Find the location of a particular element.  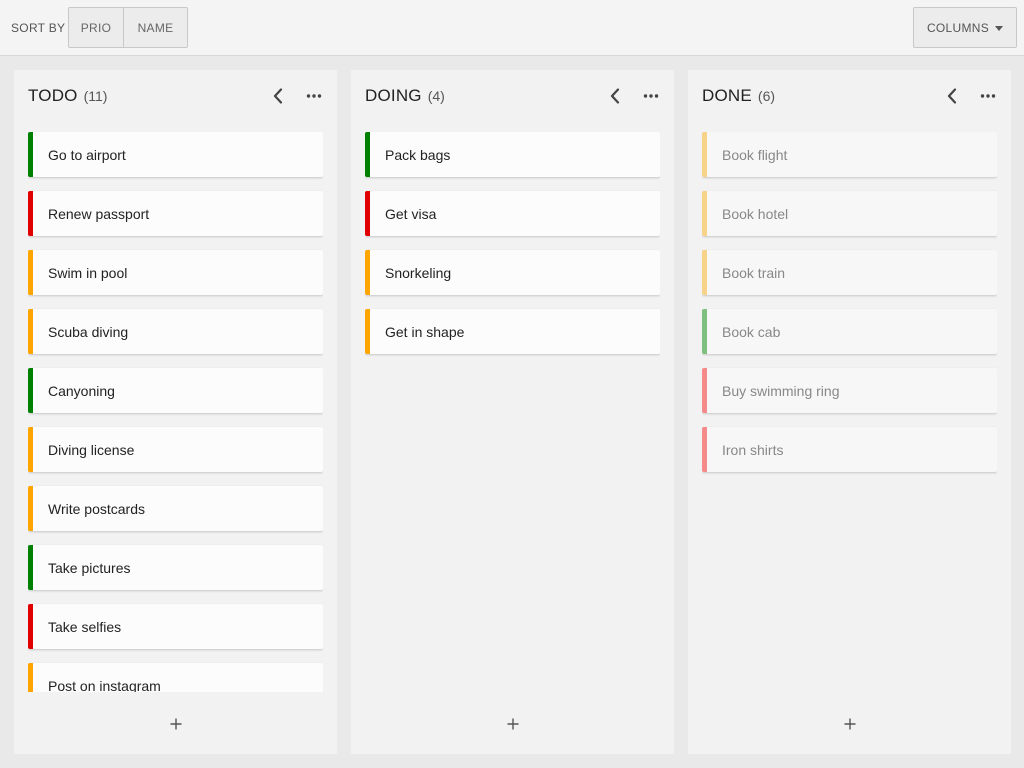

task-card: Post on instagram is located at coordinates (175, 677).